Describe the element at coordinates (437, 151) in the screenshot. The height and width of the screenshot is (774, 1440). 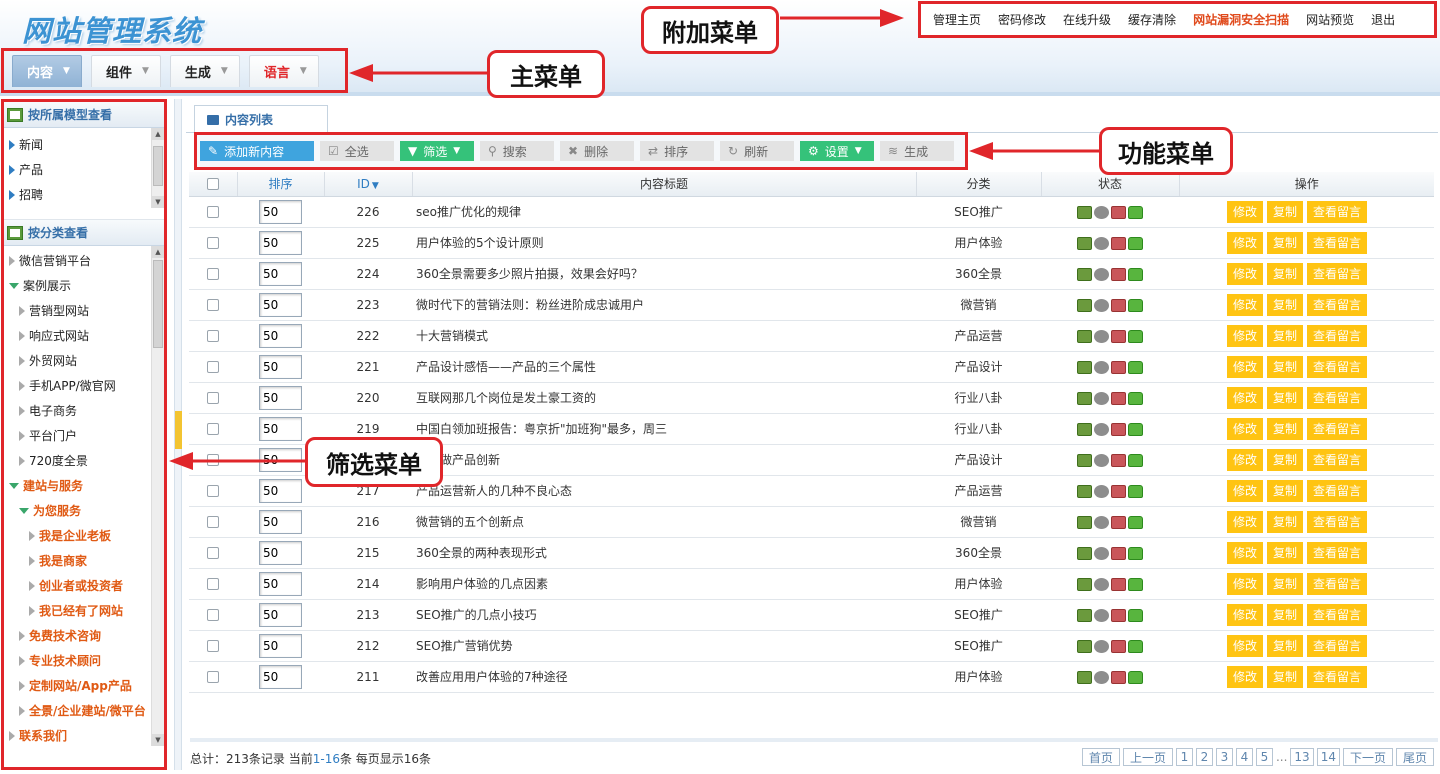
I see `toolbar-button: ▼ 筛选 ▼` at that location.